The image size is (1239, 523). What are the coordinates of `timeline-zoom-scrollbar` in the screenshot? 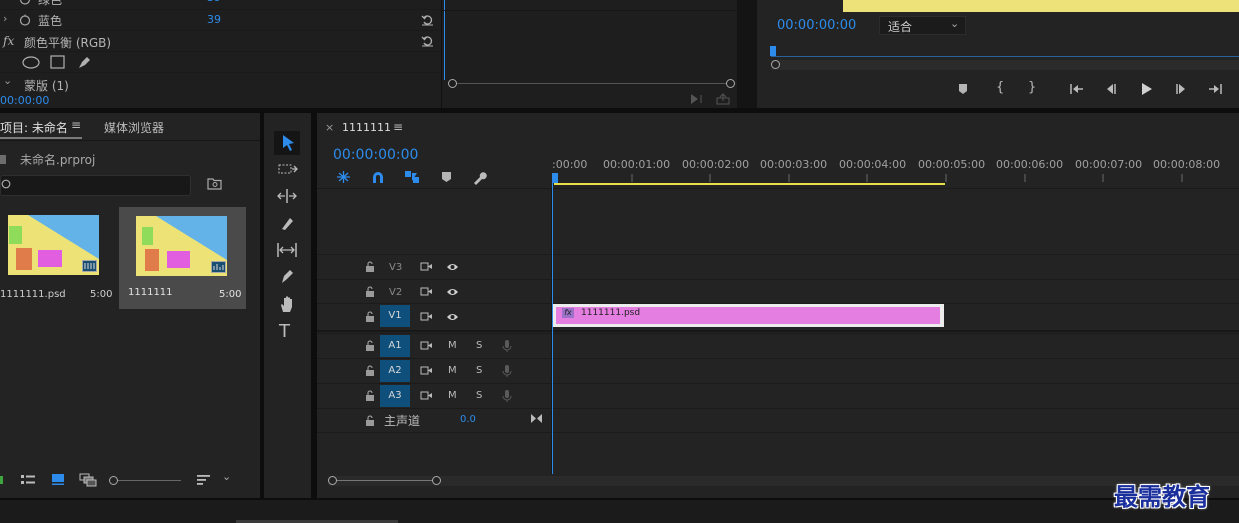 It's located at (783, 480).